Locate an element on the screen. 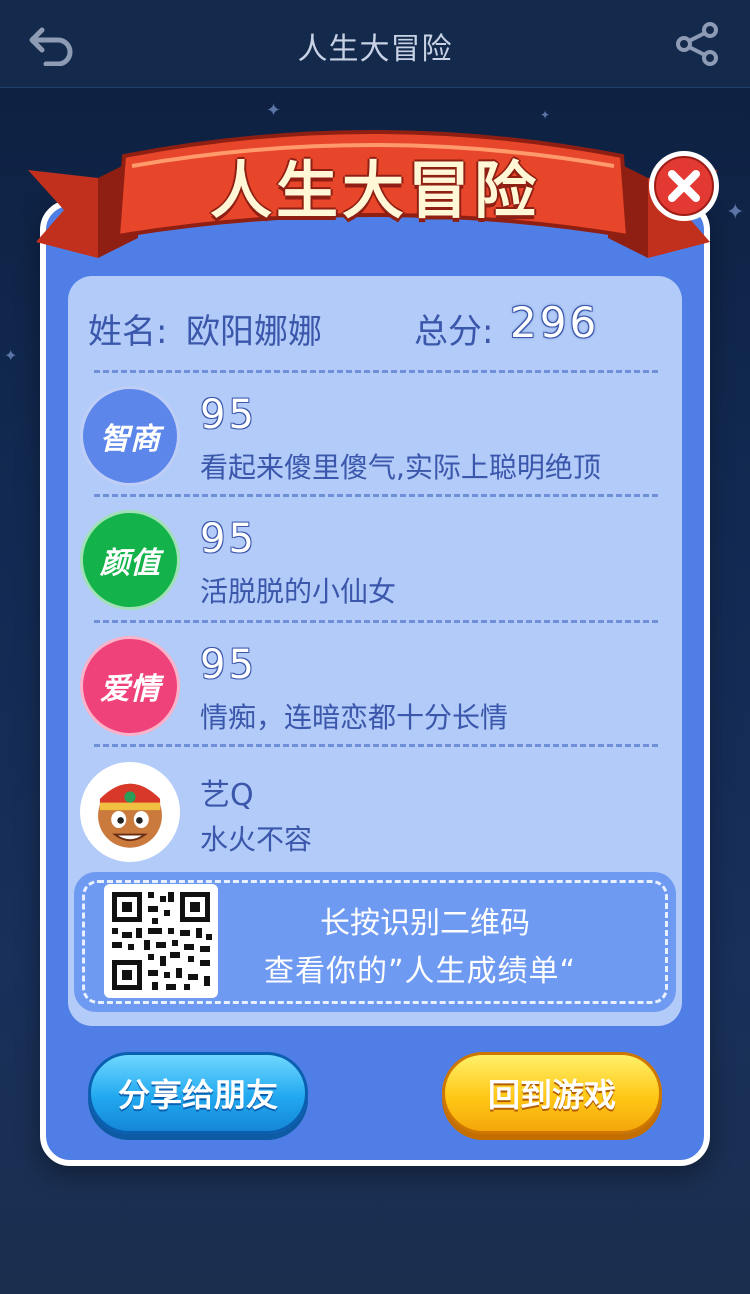 This screenshot has height=1294, width=750. qr-code-icon is located at coordinates (162, 941).